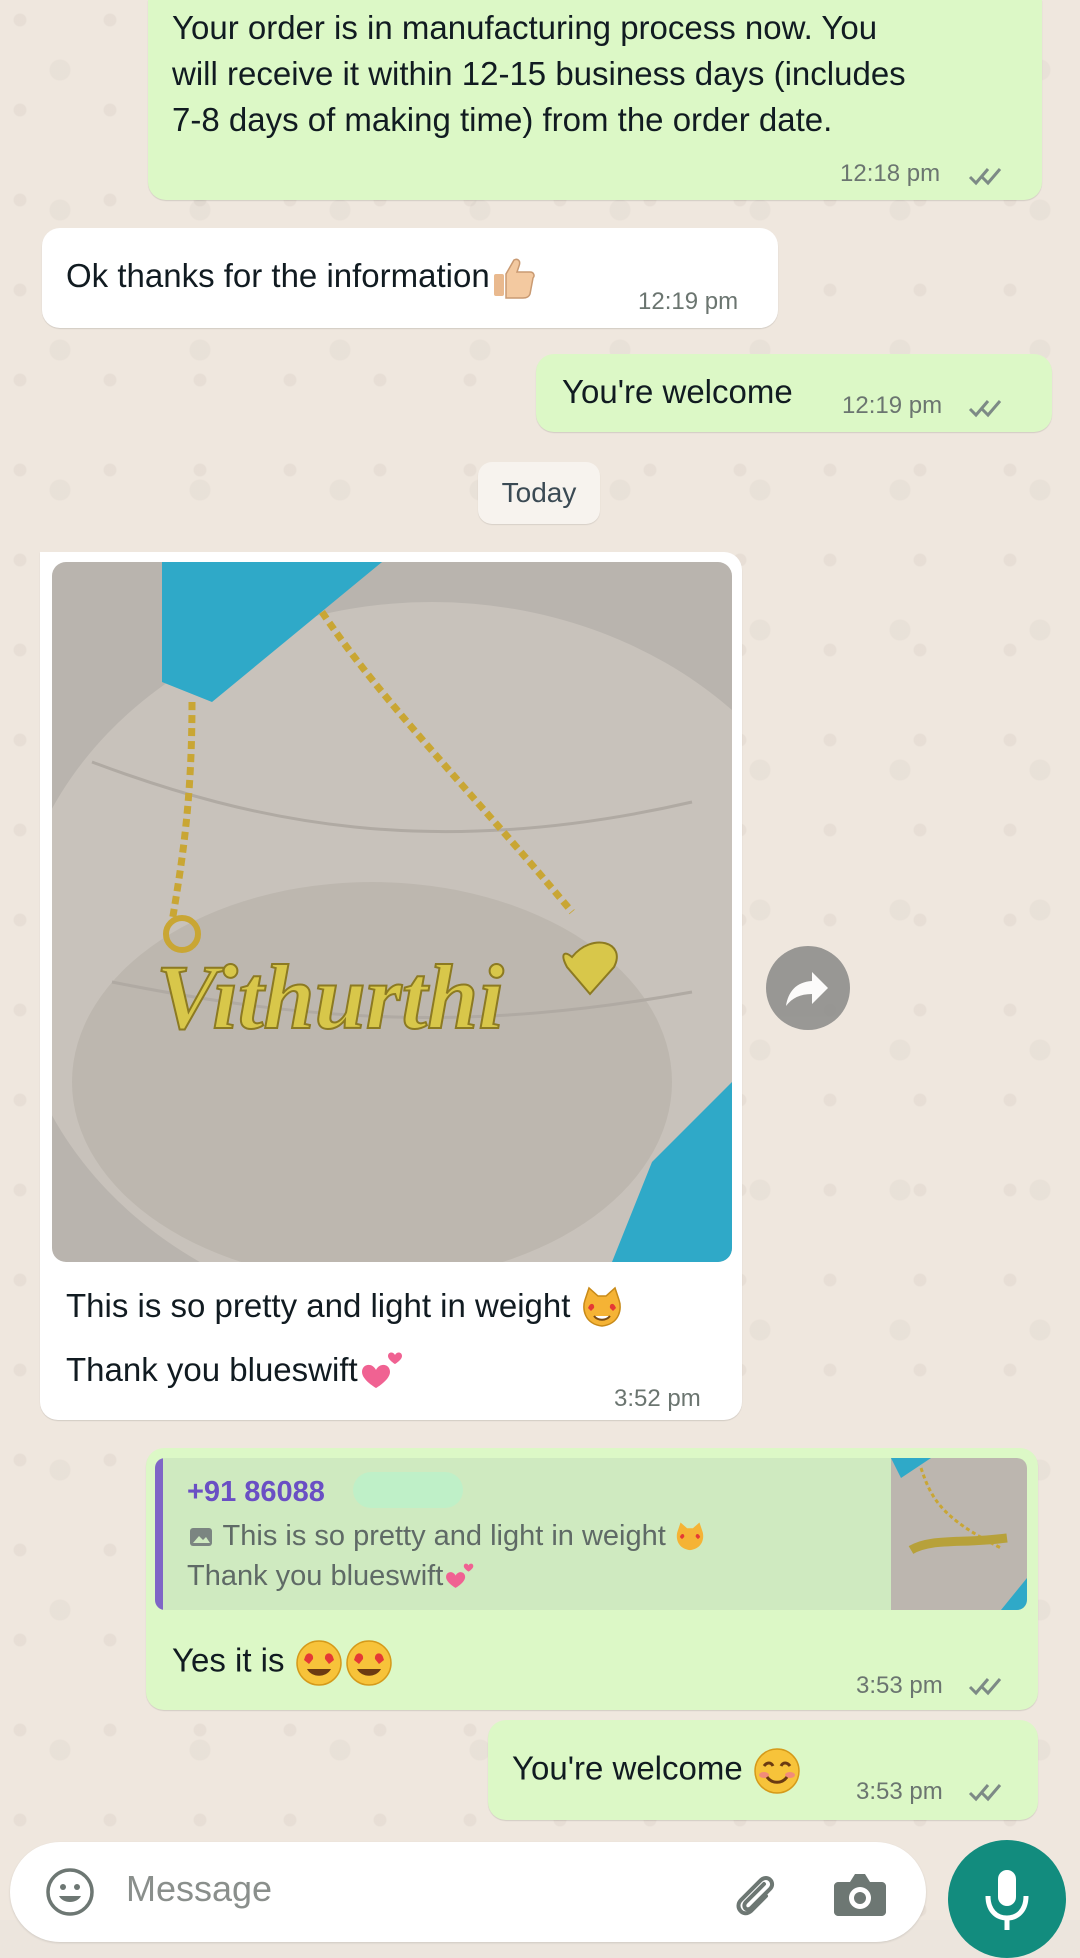  What do you see at coordinates (256, 1492) in the screenshot?
I see `quoted-sender: +91 86088` at bounding box center [256, 1492].